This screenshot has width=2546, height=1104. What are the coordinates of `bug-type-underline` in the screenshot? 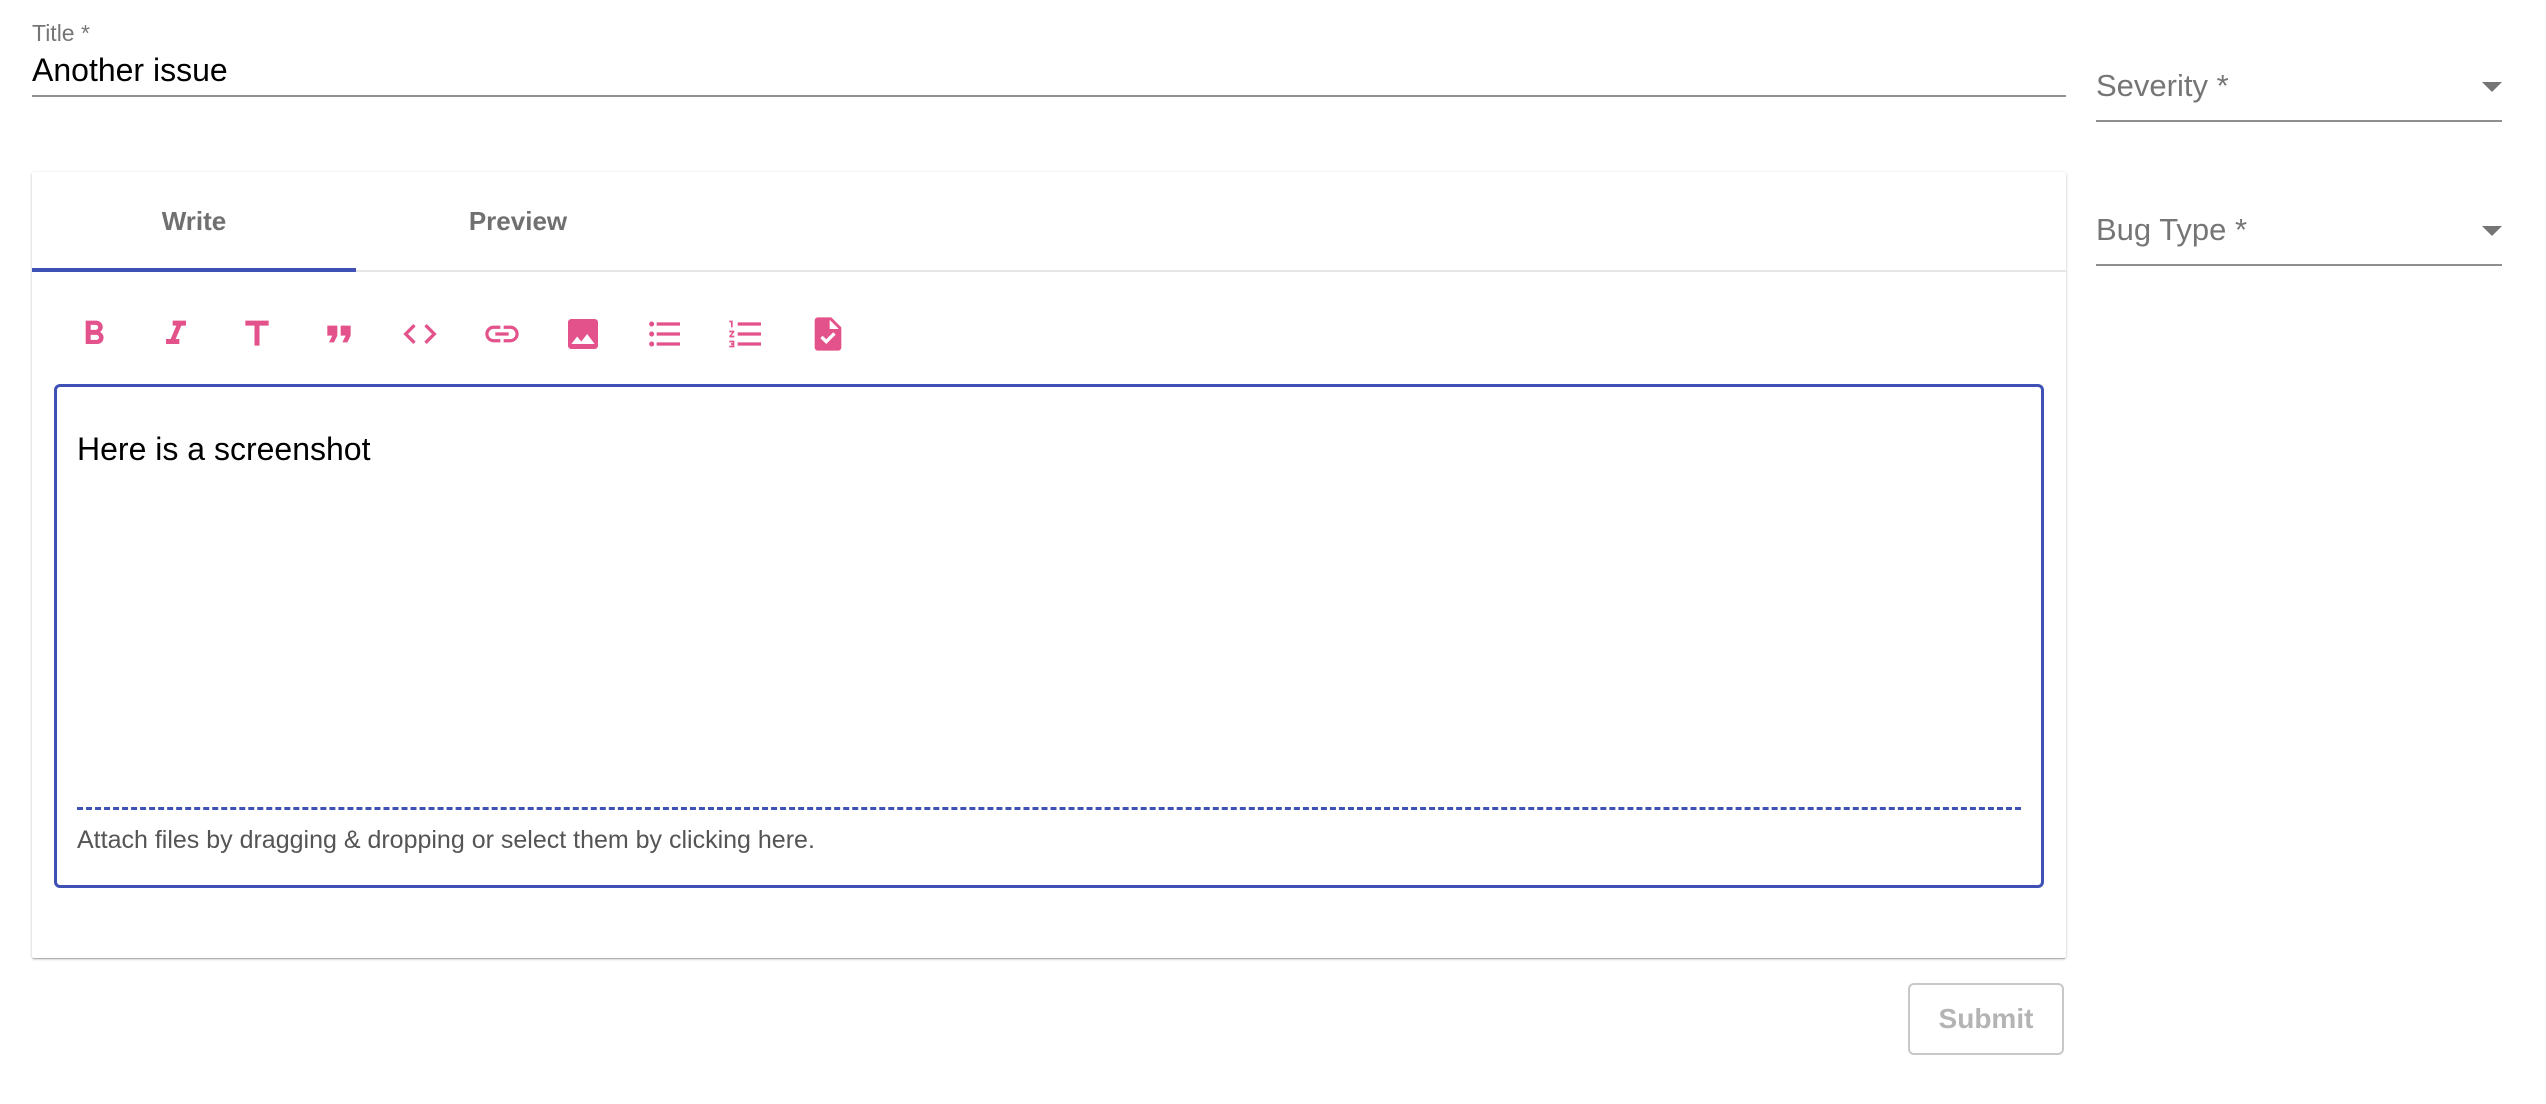 It's located at (2299, 265).